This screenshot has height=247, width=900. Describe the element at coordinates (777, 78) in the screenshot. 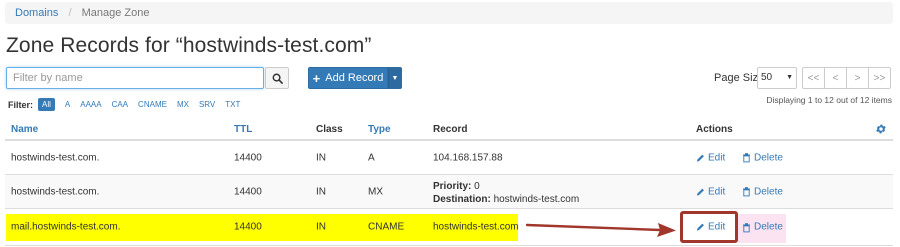

I see `page-size-select: 50 ▼` at that location.